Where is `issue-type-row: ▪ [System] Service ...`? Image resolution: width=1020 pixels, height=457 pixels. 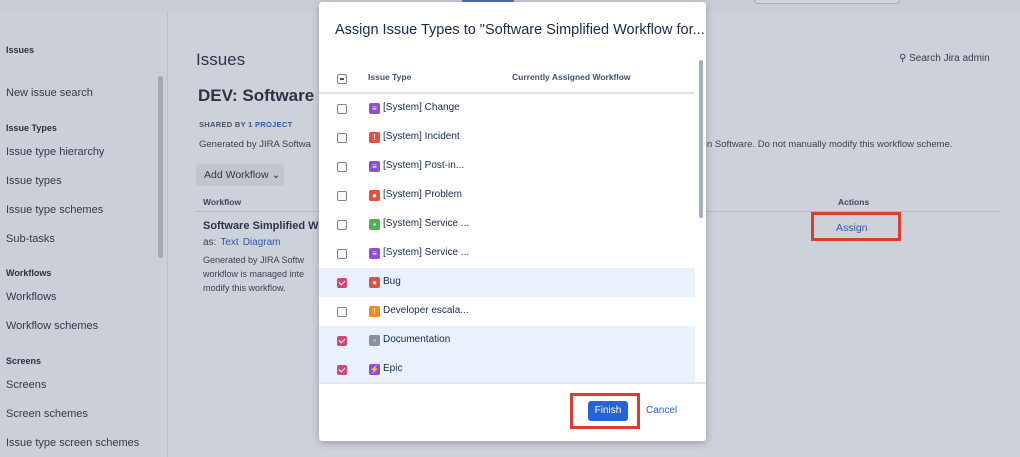
issue-type-row: ▪ [System] Service ... is located at coordinates (507, 224).